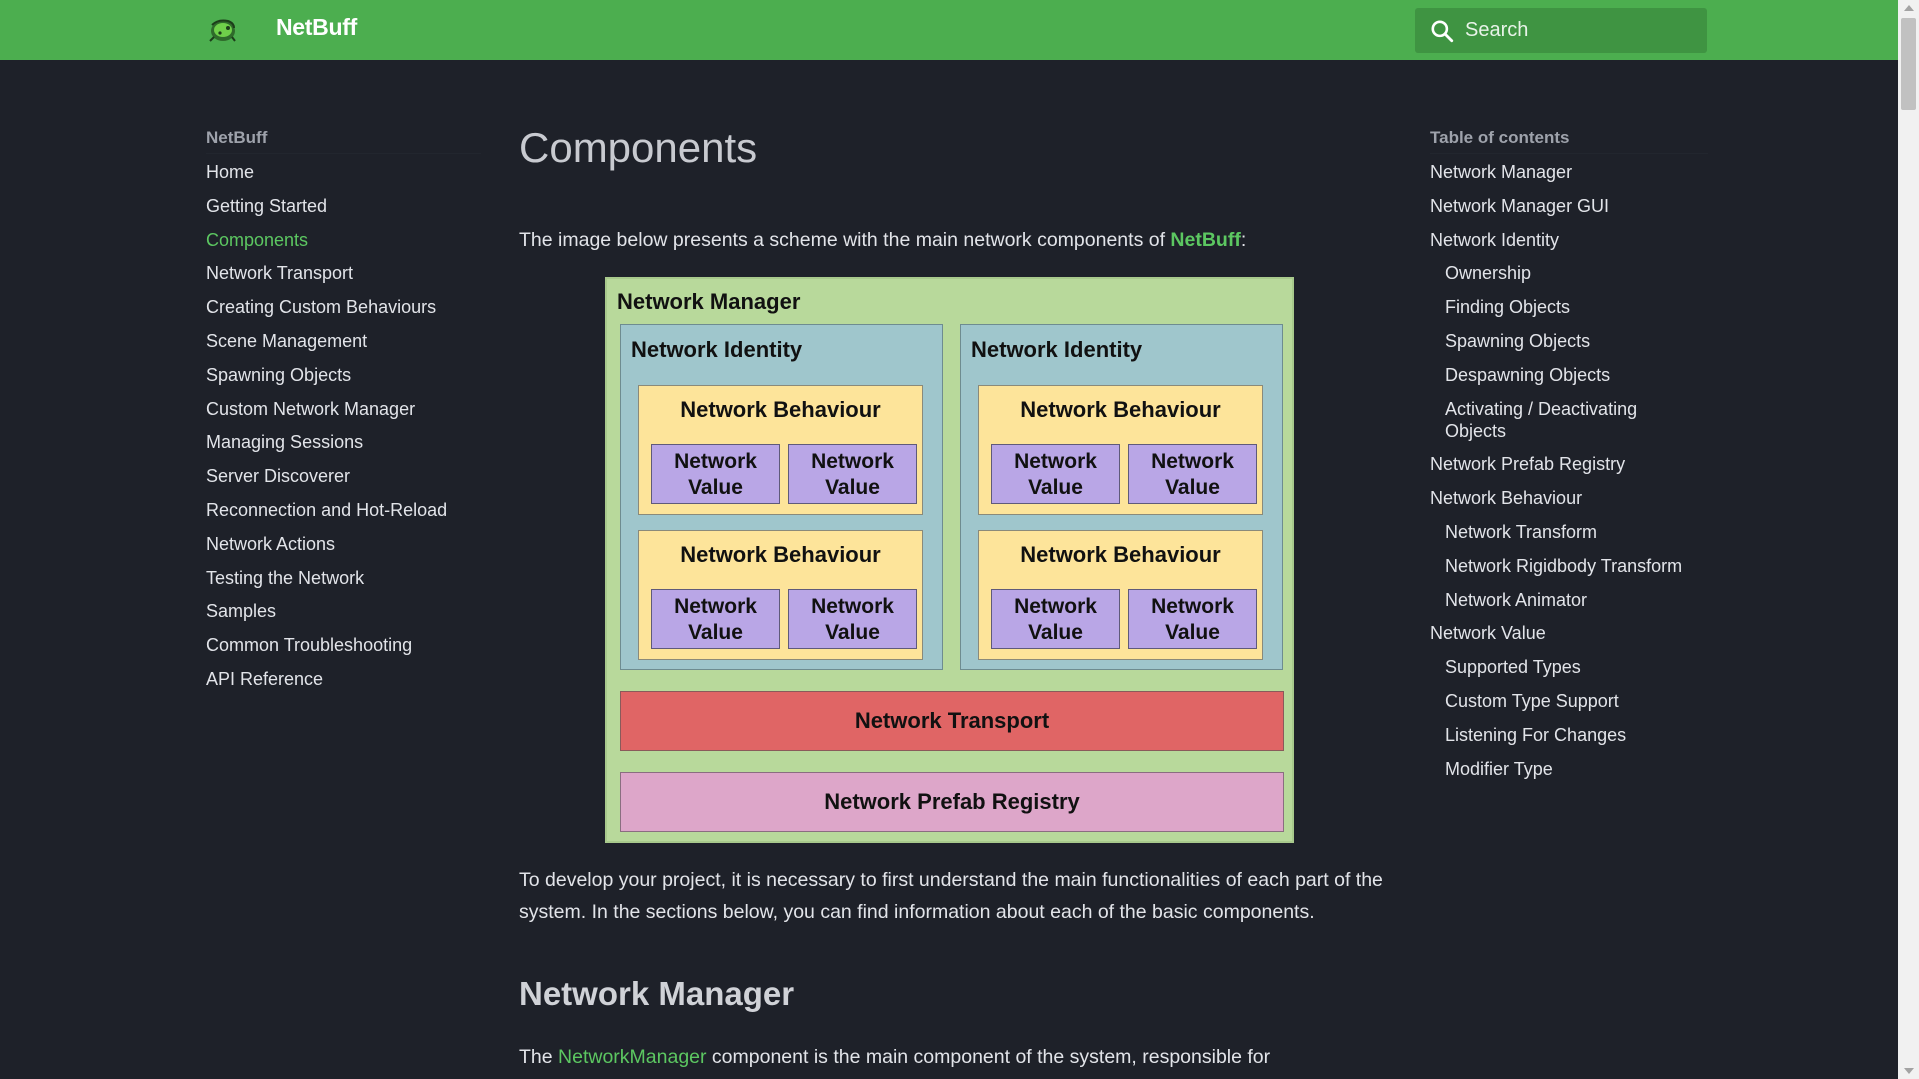 The width and height of the screenshot is (1919, 1079). What do you see at coordinates (1565, 309) in the screenshot?
I see `toc-item-finding-objects: Finding Objects` at bounding box center [1565, 309].